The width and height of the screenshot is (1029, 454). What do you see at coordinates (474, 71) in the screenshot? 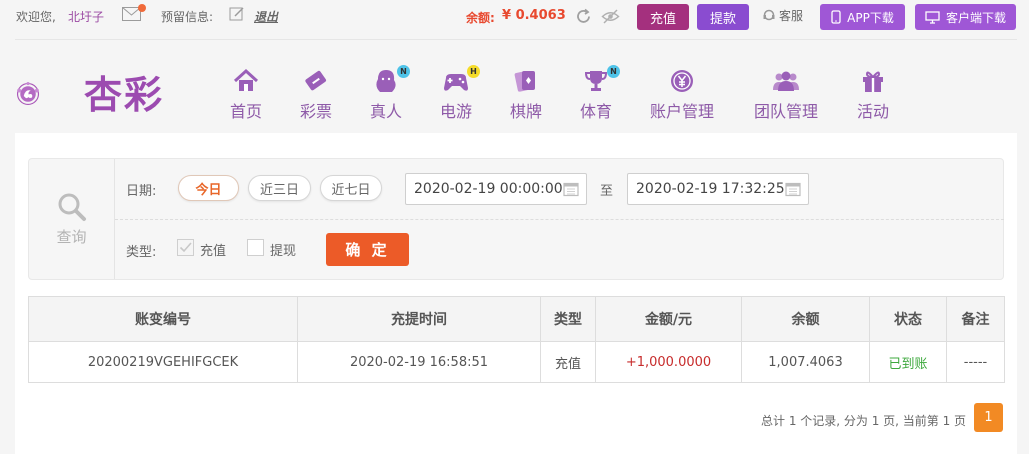
I see `hot-badge: H` at bounding box center [474, 71].